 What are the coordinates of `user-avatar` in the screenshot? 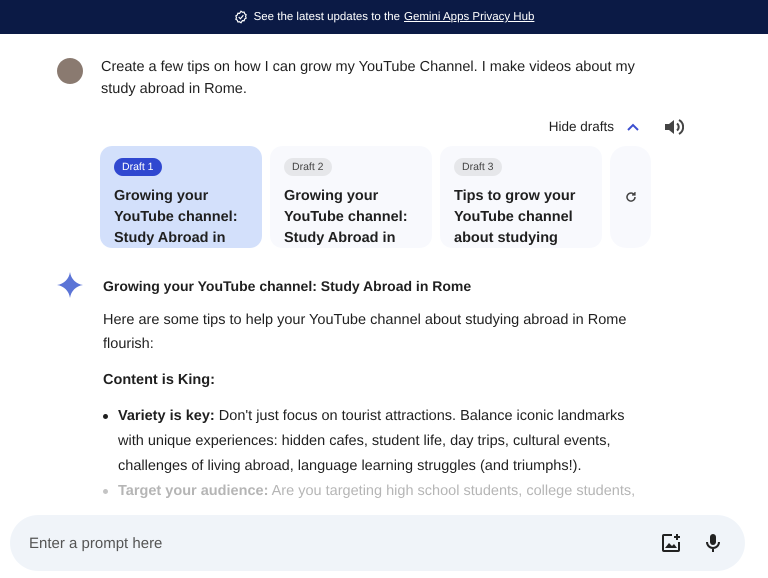 It's located at (70, 71).